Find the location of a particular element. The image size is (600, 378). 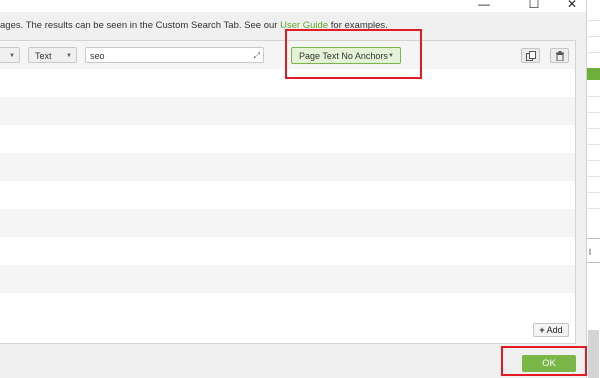

background-window-strip: l is located at coordinates (593, 189).